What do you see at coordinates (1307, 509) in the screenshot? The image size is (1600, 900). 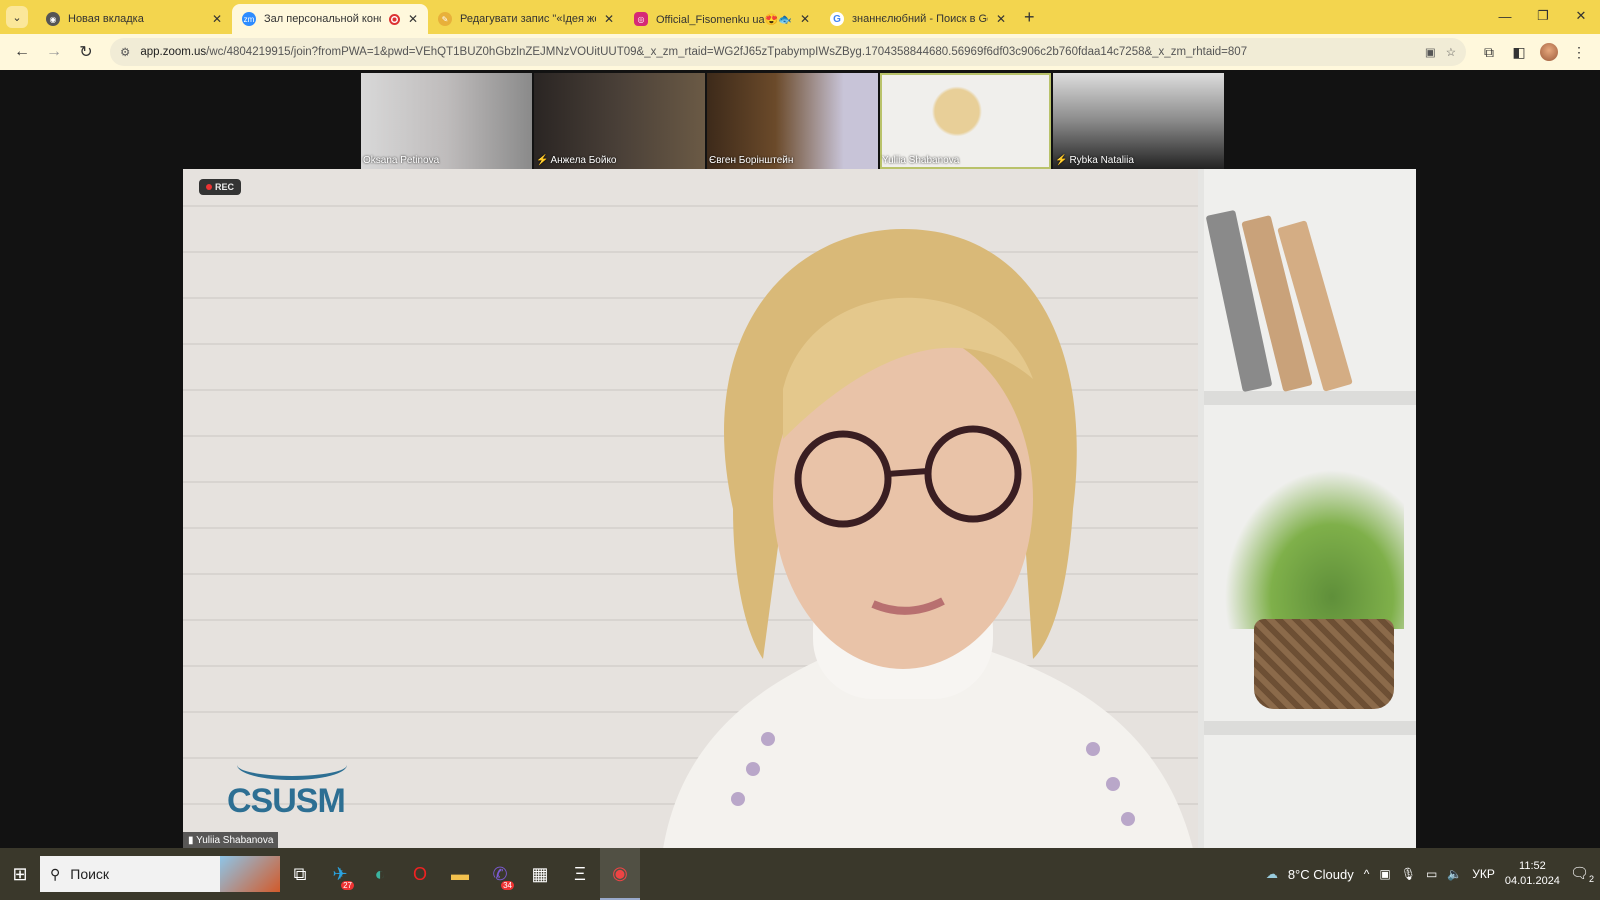 I see `background-shelf` at bounding box center [1307, 509].